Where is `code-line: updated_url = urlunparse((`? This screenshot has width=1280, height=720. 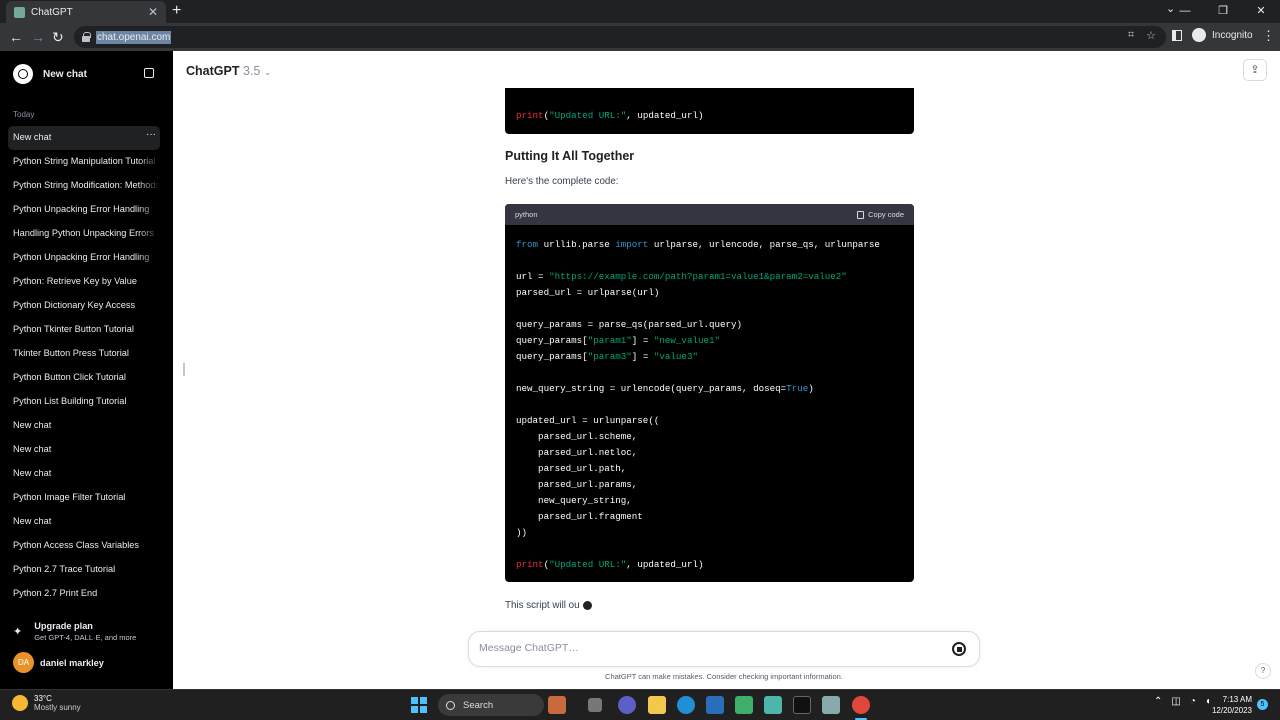
code-line: updated_url = urlunparse(( is located at coordinates (588, 420).